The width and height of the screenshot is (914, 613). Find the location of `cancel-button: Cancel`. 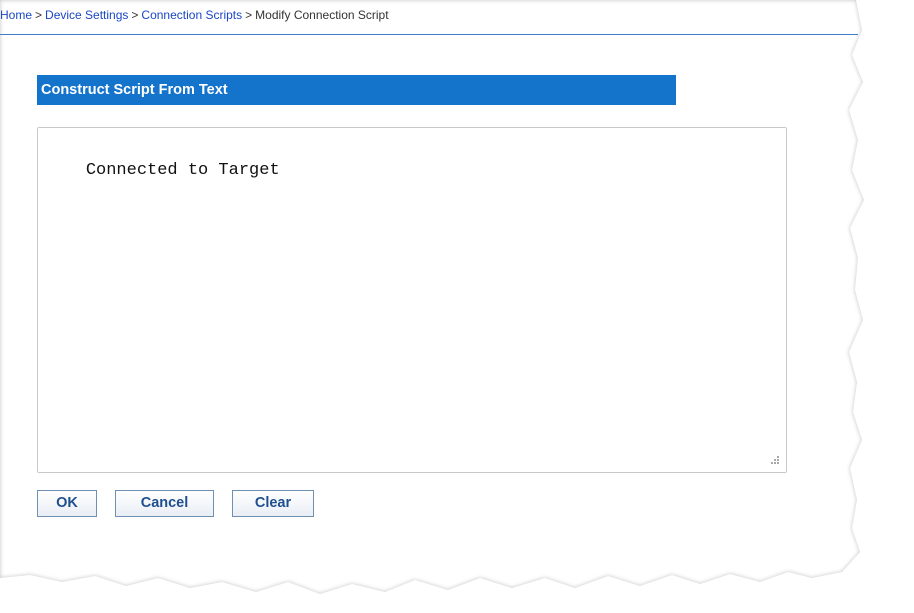

cancel-button: Cancel is located at coordinates (164, 503).